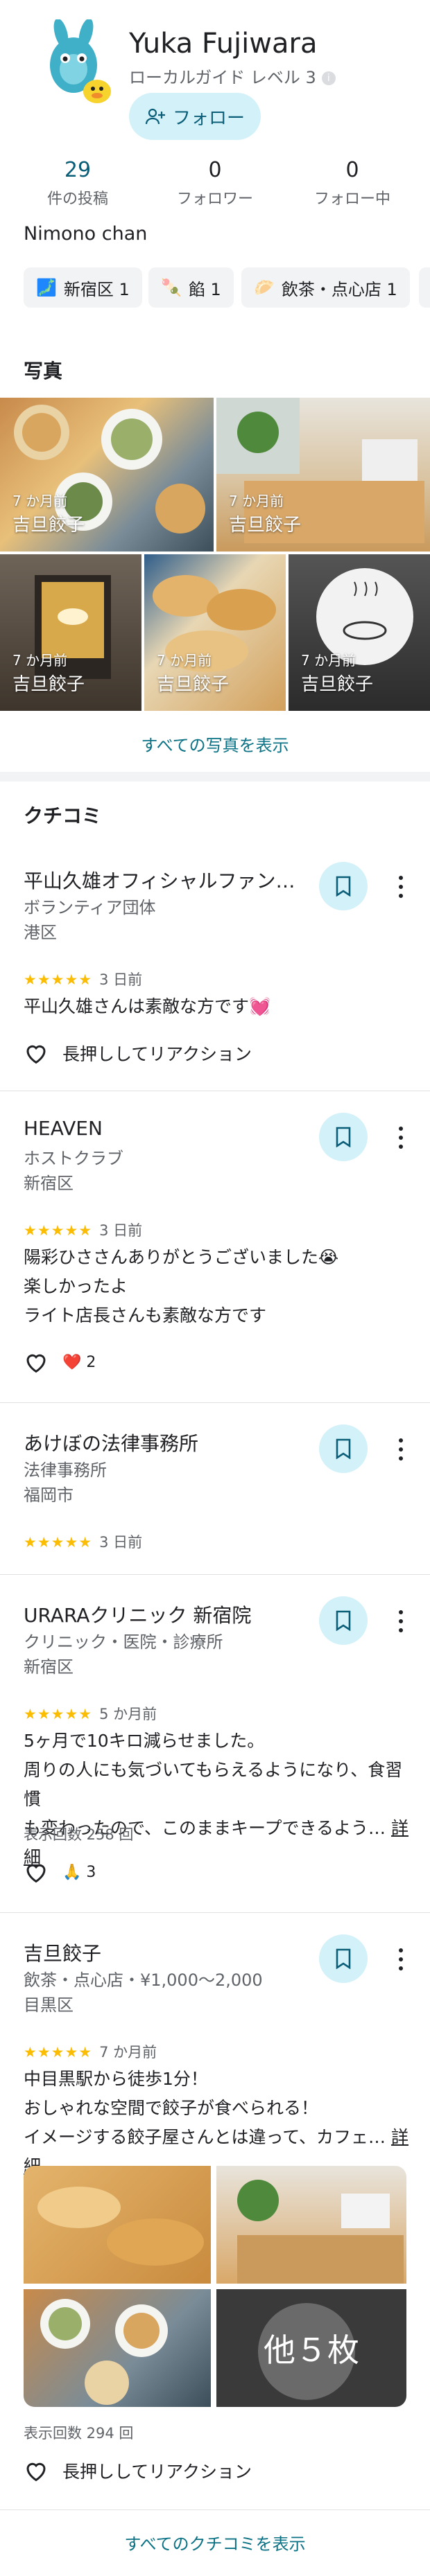 This screenshot has height=2576, width=430. What do you see at coordinates (60, 1872) in the screenshot?
I see `reaction-button: 🙏 3` at bounding box center [60, 1872].